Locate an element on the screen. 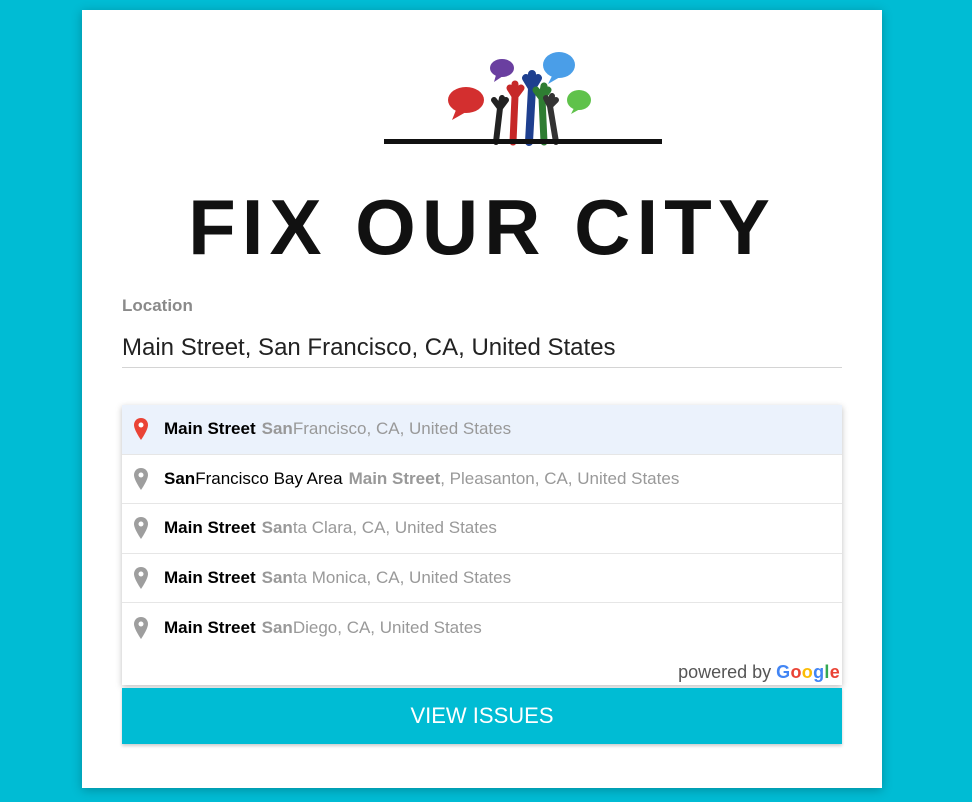 The image size is (972, 802). google-letter: G is located at coordinates (783, 672).